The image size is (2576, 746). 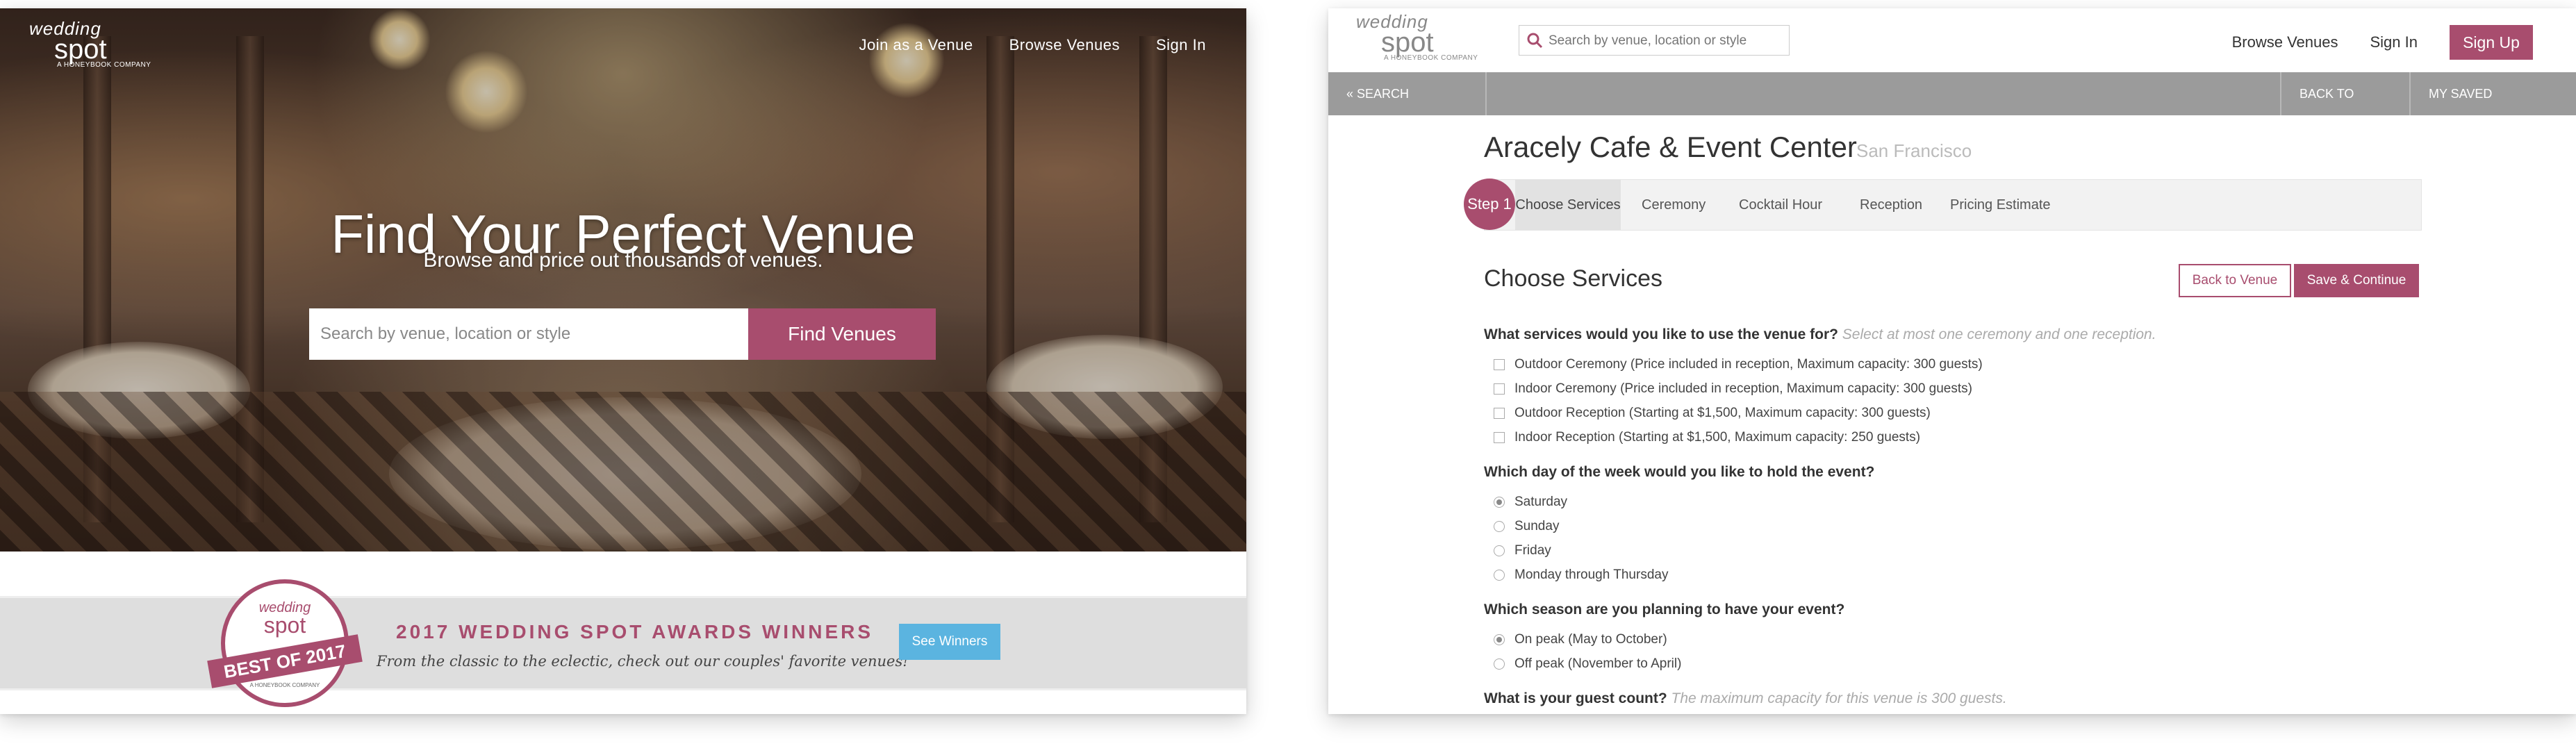 What do you see at coordinates (2346, 108) in the screenshot?
I see `back-to-venue-link: BACK TO VENUE` at bounding box center [2346, 108].